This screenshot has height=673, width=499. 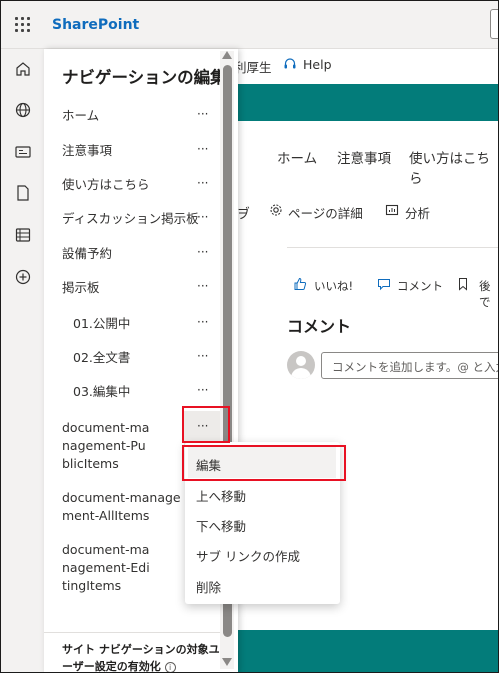 I want to click on nav-item: 掲示板, so click(x=81, y=288).